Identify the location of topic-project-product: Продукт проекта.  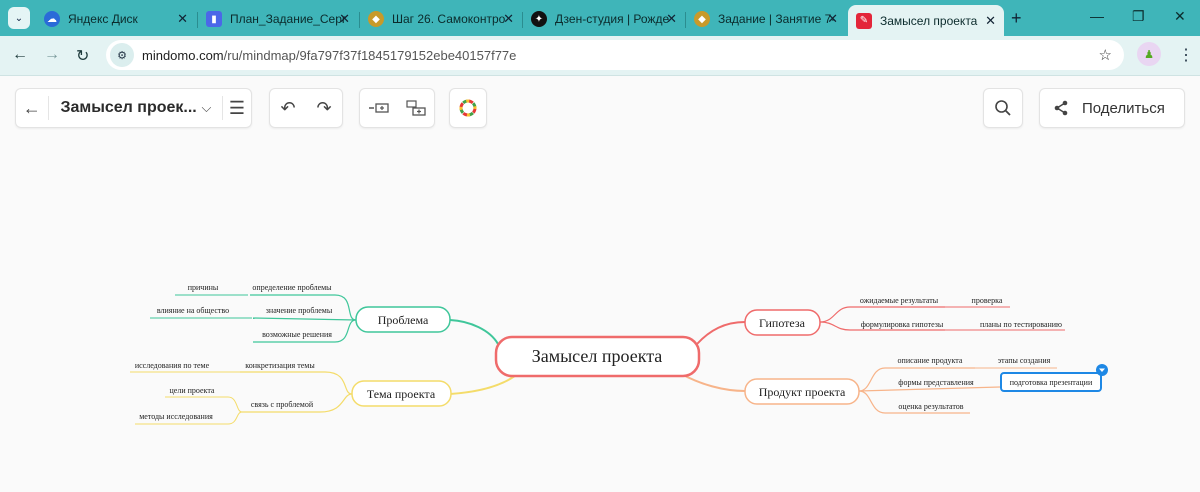
(802, 391).